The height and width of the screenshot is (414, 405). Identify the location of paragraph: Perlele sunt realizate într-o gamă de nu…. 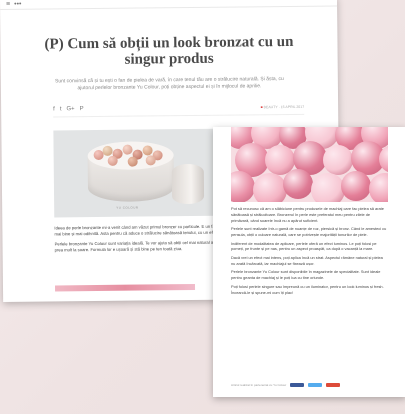
(309, 231).